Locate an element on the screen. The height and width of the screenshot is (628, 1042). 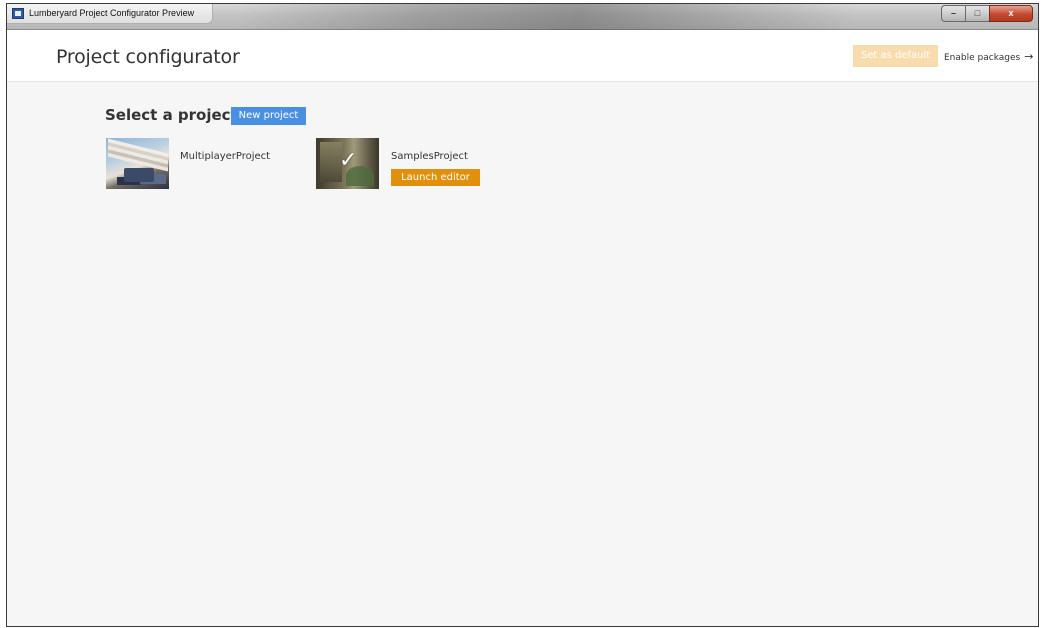
page-title: Project configurator is located at coordinates (148, 57).